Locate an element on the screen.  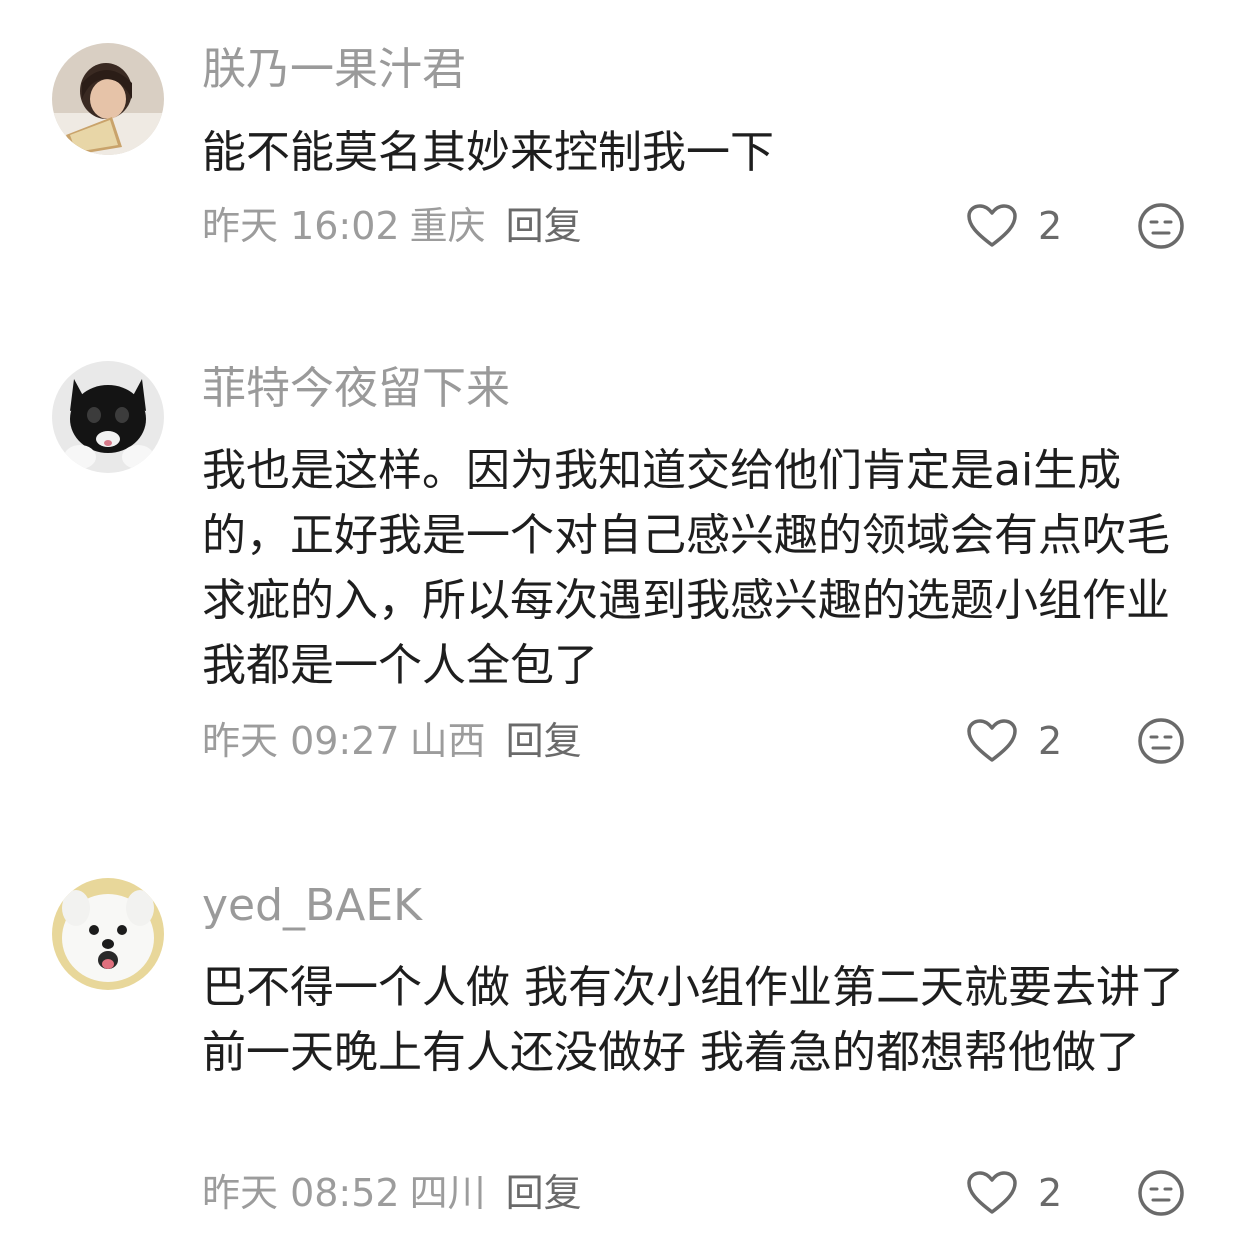
comment-meta: 昨天 09:27 山西 回复 is located at coordinates (397, 741).